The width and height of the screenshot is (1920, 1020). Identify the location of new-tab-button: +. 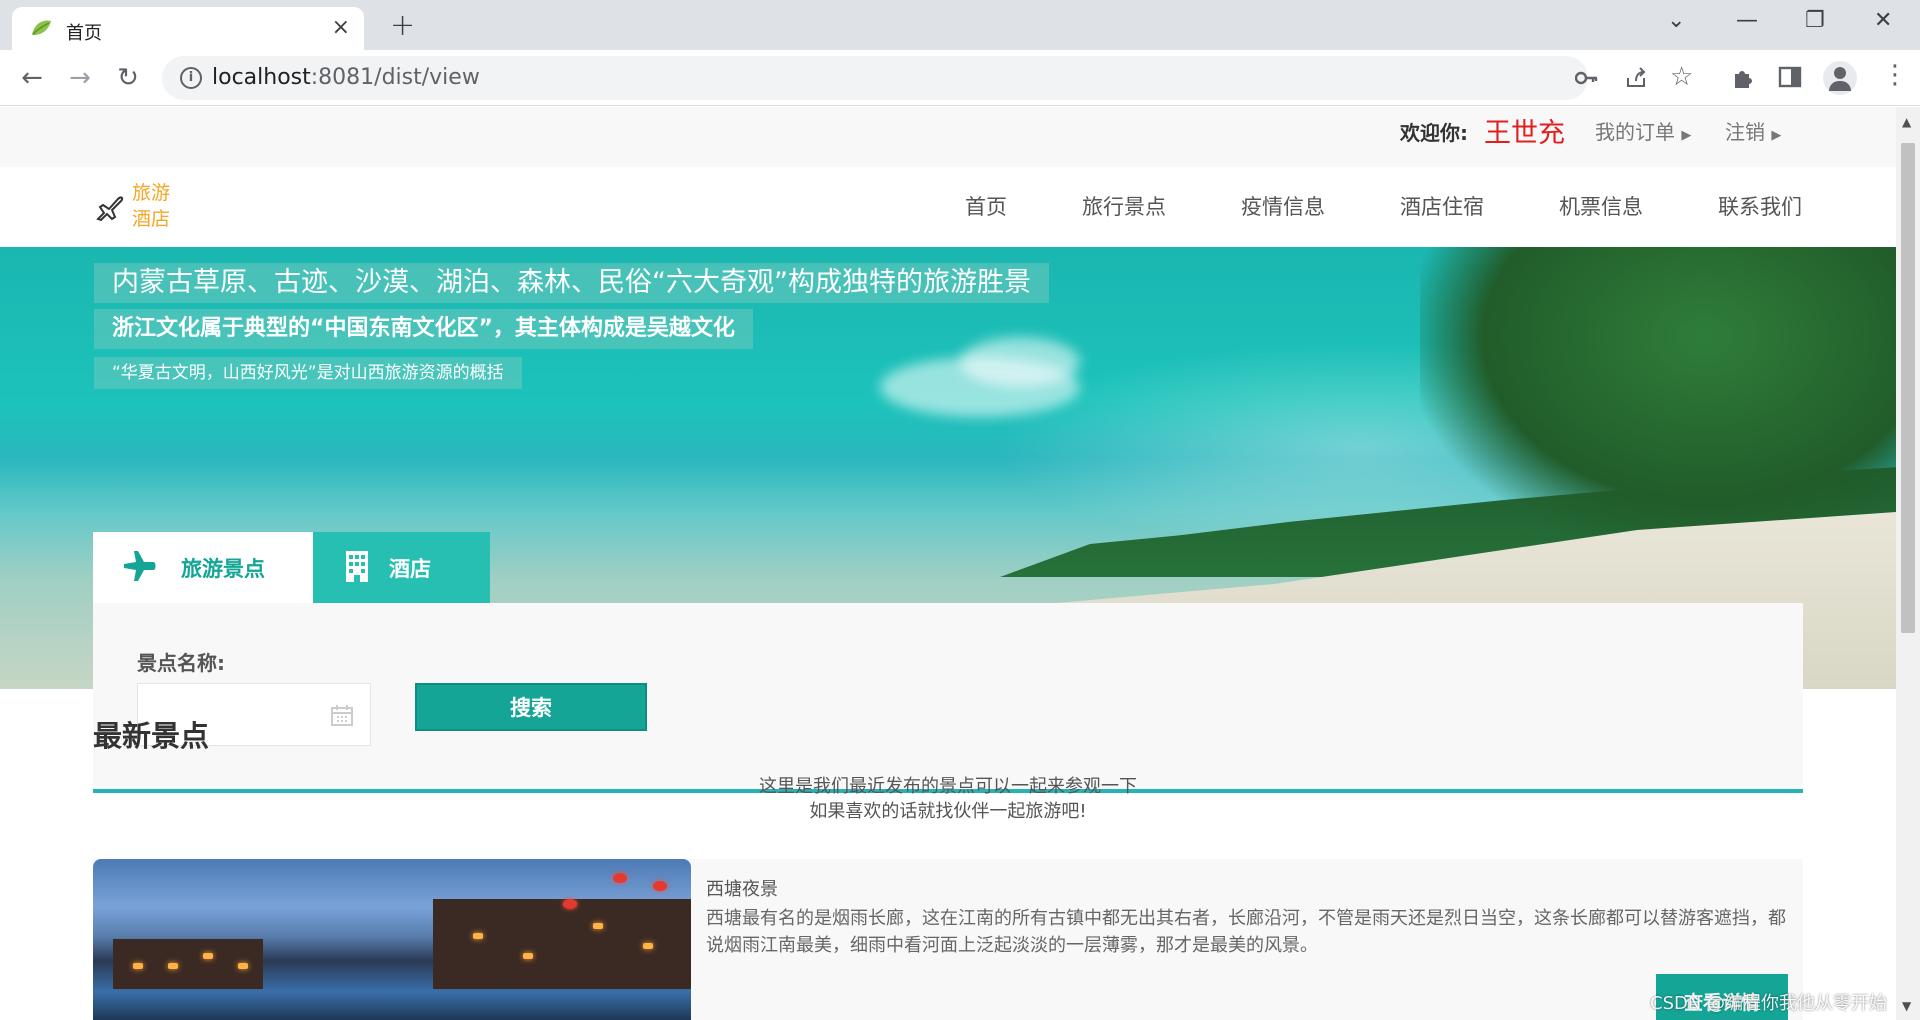
(402, 25).